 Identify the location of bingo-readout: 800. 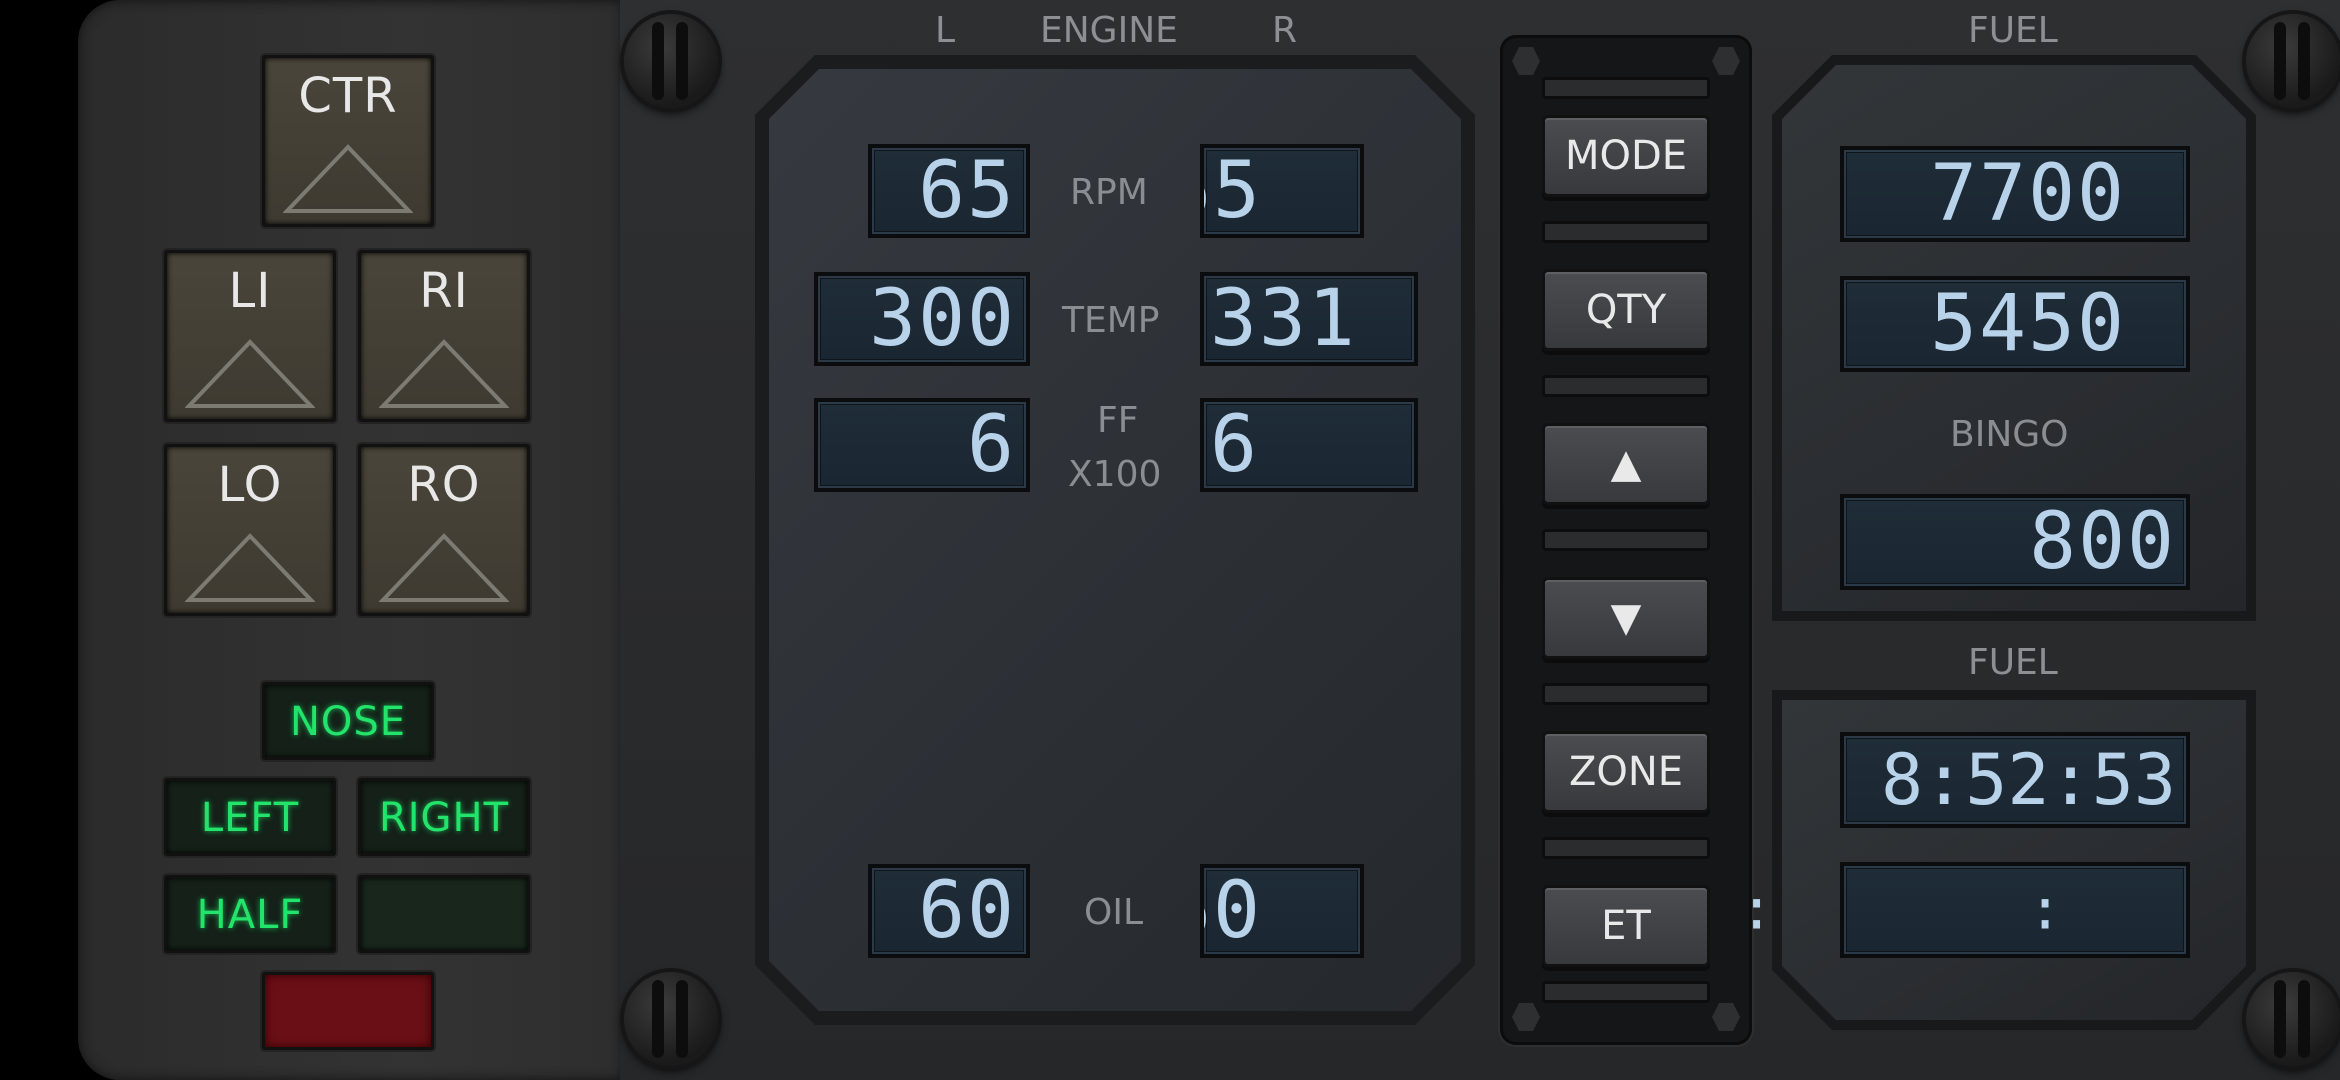
(2015, 542).